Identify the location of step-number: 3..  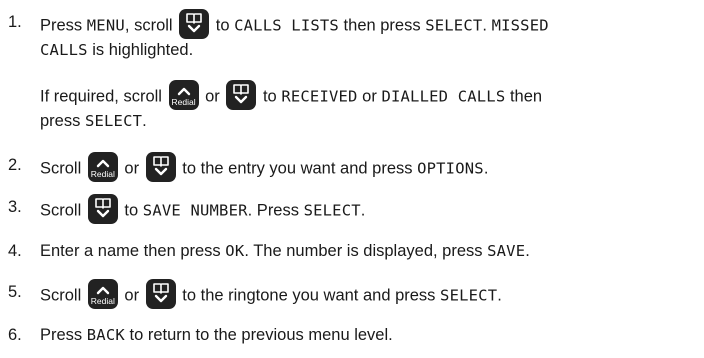
(15, 207).